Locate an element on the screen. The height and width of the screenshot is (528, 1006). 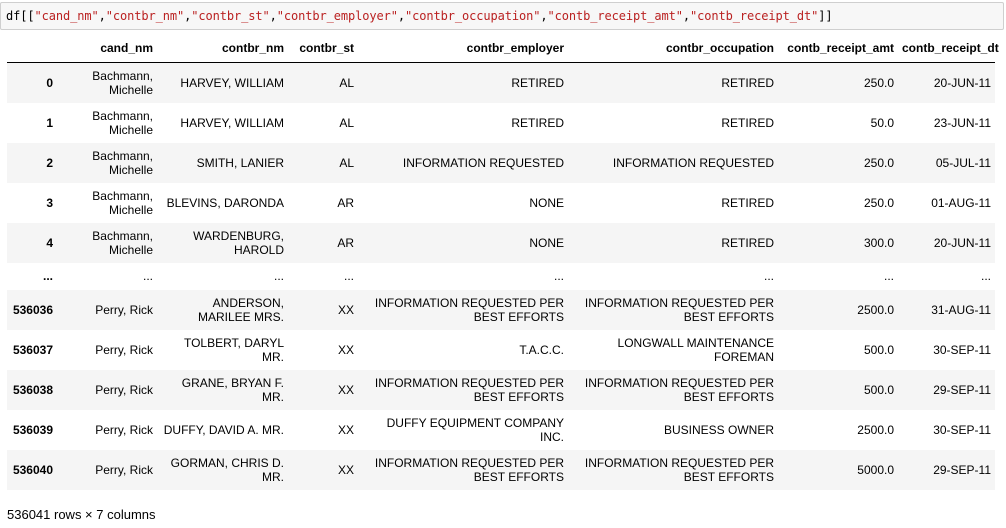
code-string-literal: "contbr_nm" is located at coordinates (145, 16).